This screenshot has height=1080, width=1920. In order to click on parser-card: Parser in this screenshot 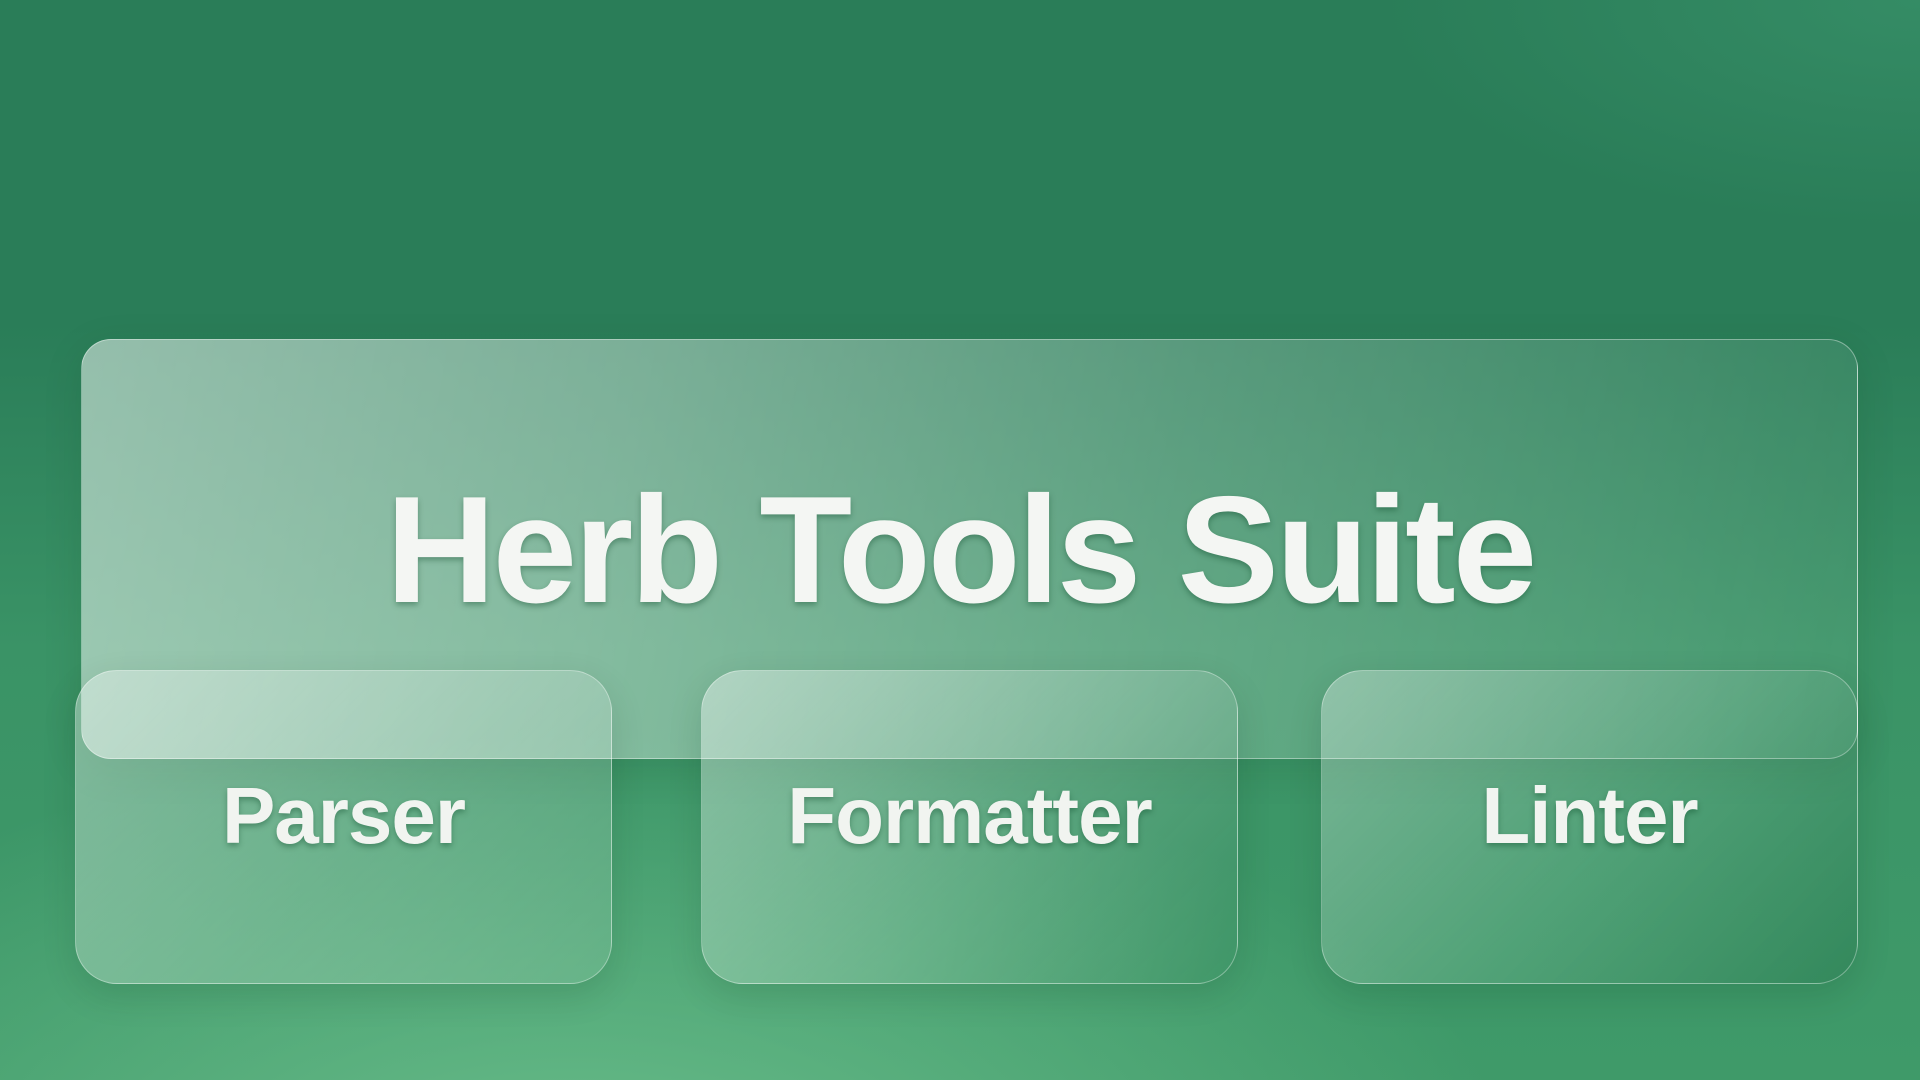, I will do `click(343, 827)`.